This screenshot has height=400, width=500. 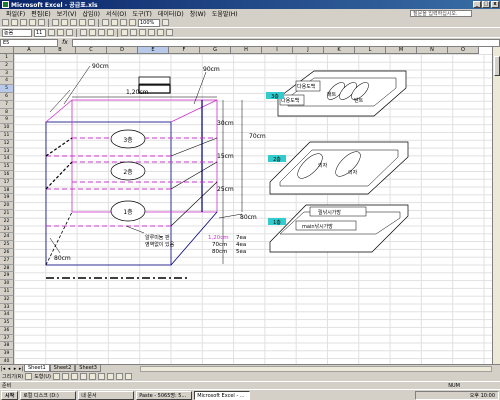 What do you see at coordinates (15, 13) in the screenshot?
I see `menu-file: 파일(F)` at bounding box center [15, 13].